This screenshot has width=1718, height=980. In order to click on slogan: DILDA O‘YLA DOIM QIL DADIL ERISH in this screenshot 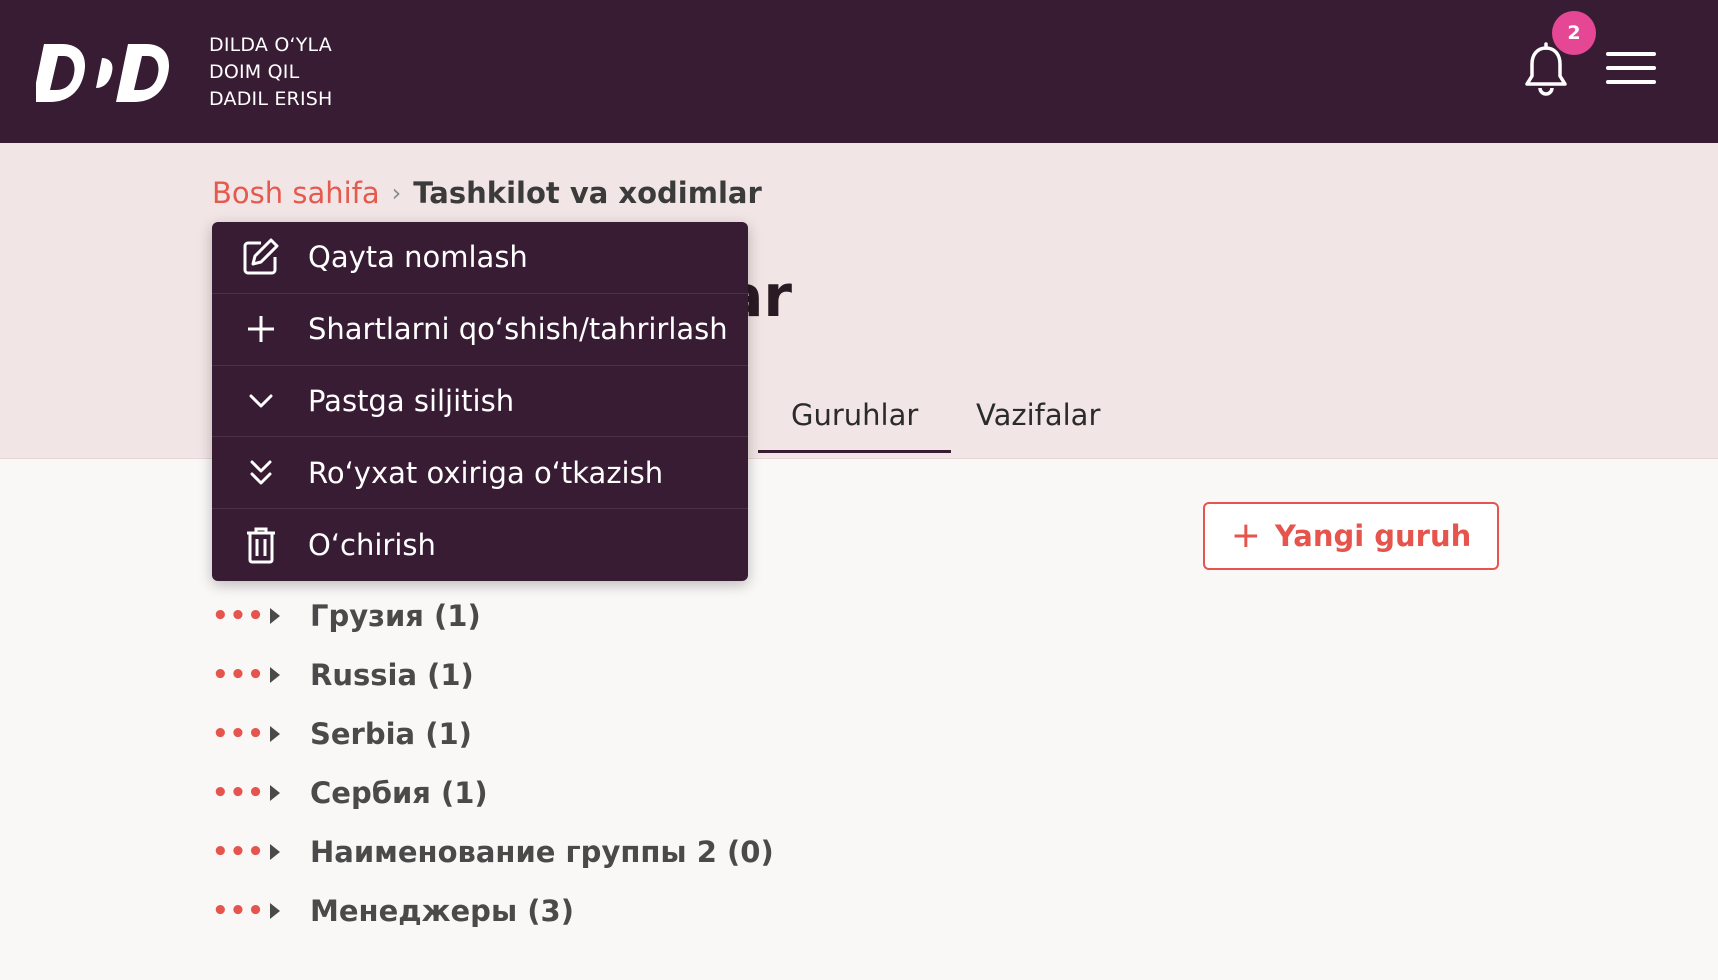, I will do `click(271, 72)`.